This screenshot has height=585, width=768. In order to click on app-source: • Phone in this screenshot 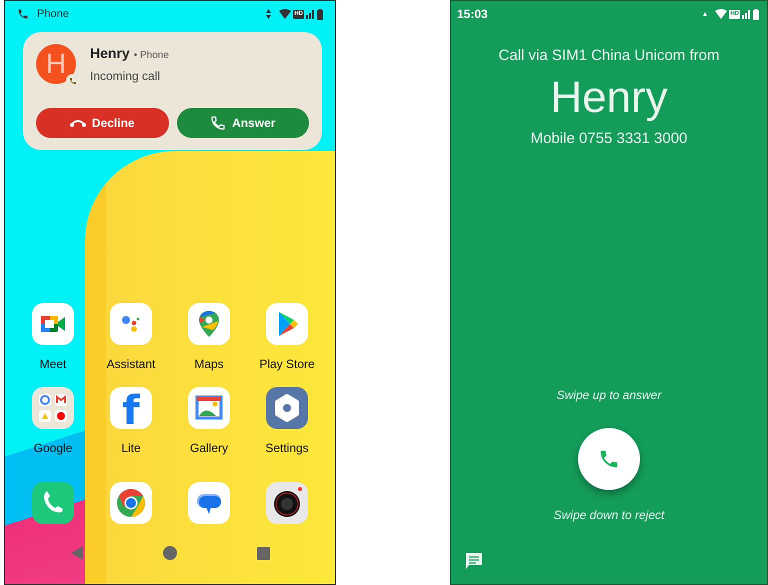, I will do `click(151, 55)`.